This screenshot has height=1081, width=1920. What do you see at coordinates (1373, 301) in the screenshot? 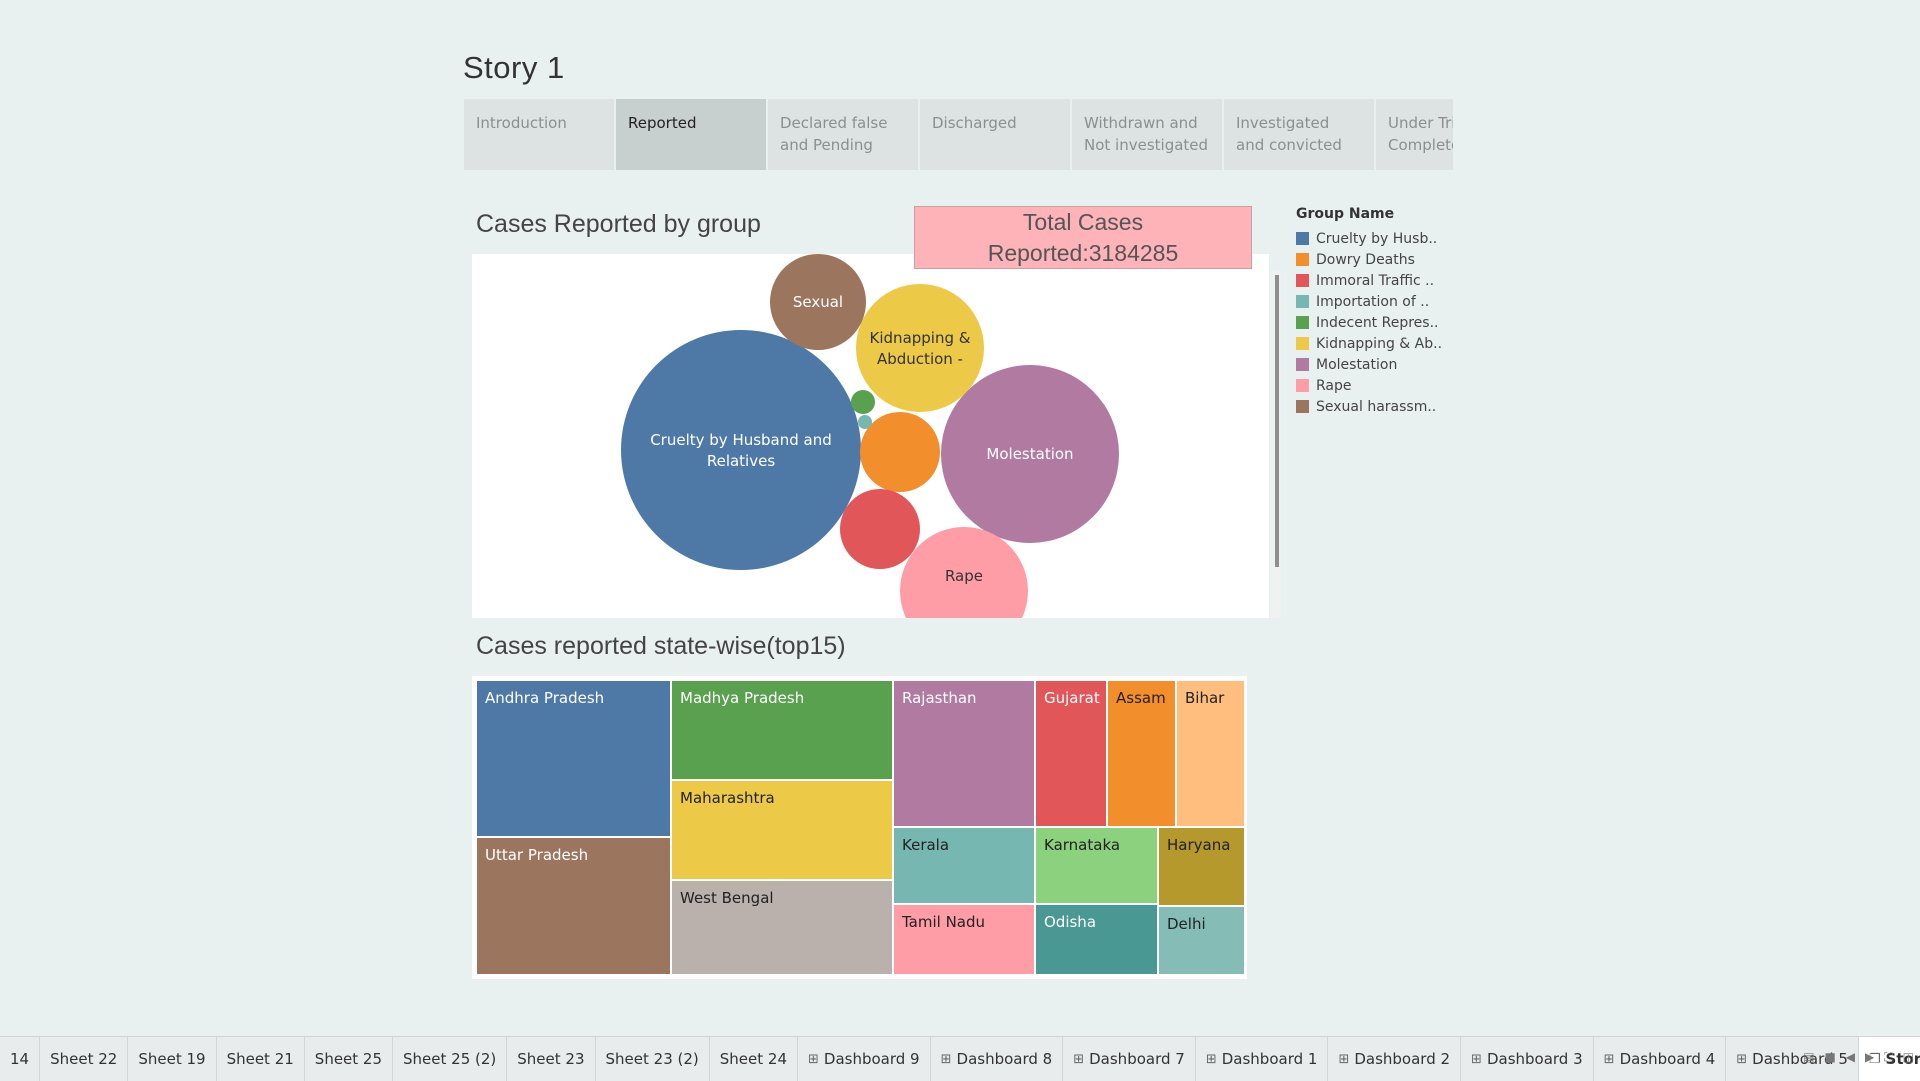
I see `legend-label: Importation of ..` at bounding box center [1373, 301].